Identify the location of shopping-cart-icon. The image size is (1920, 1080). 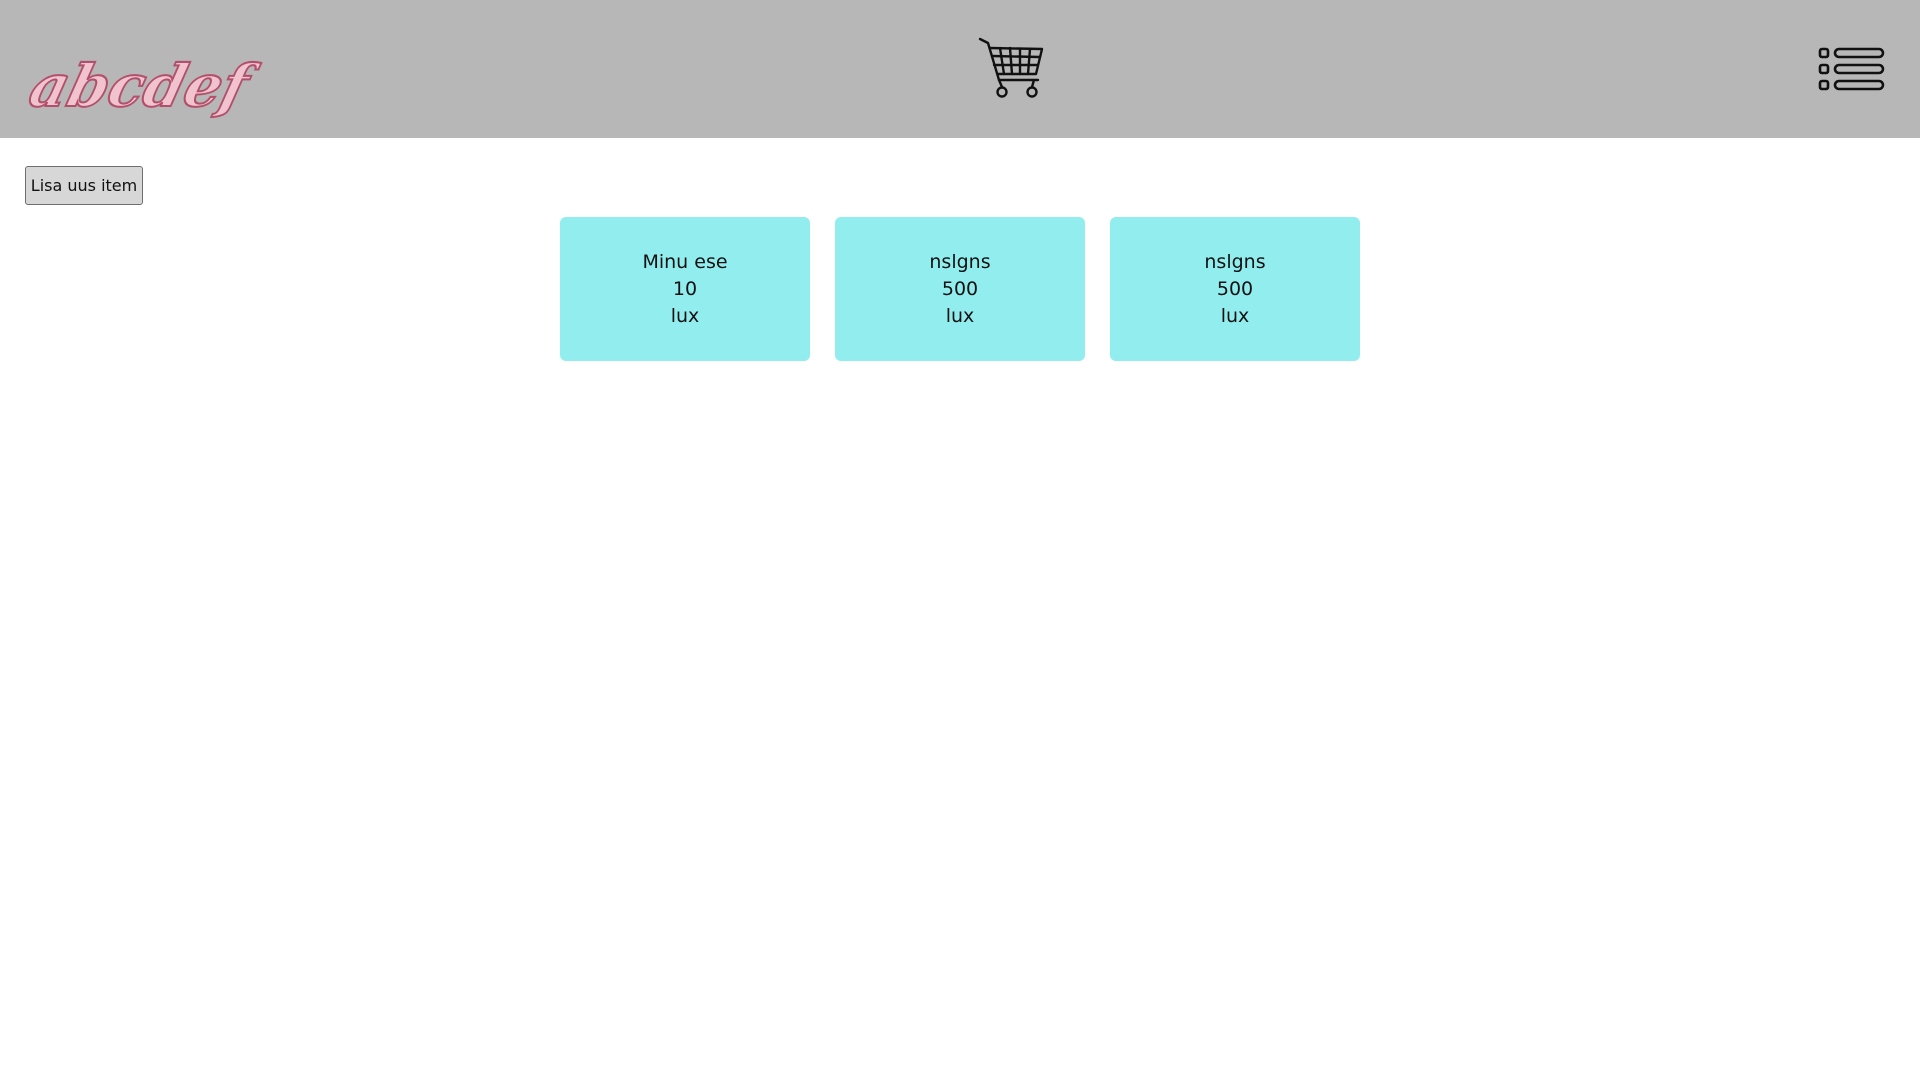
(1012, 69).